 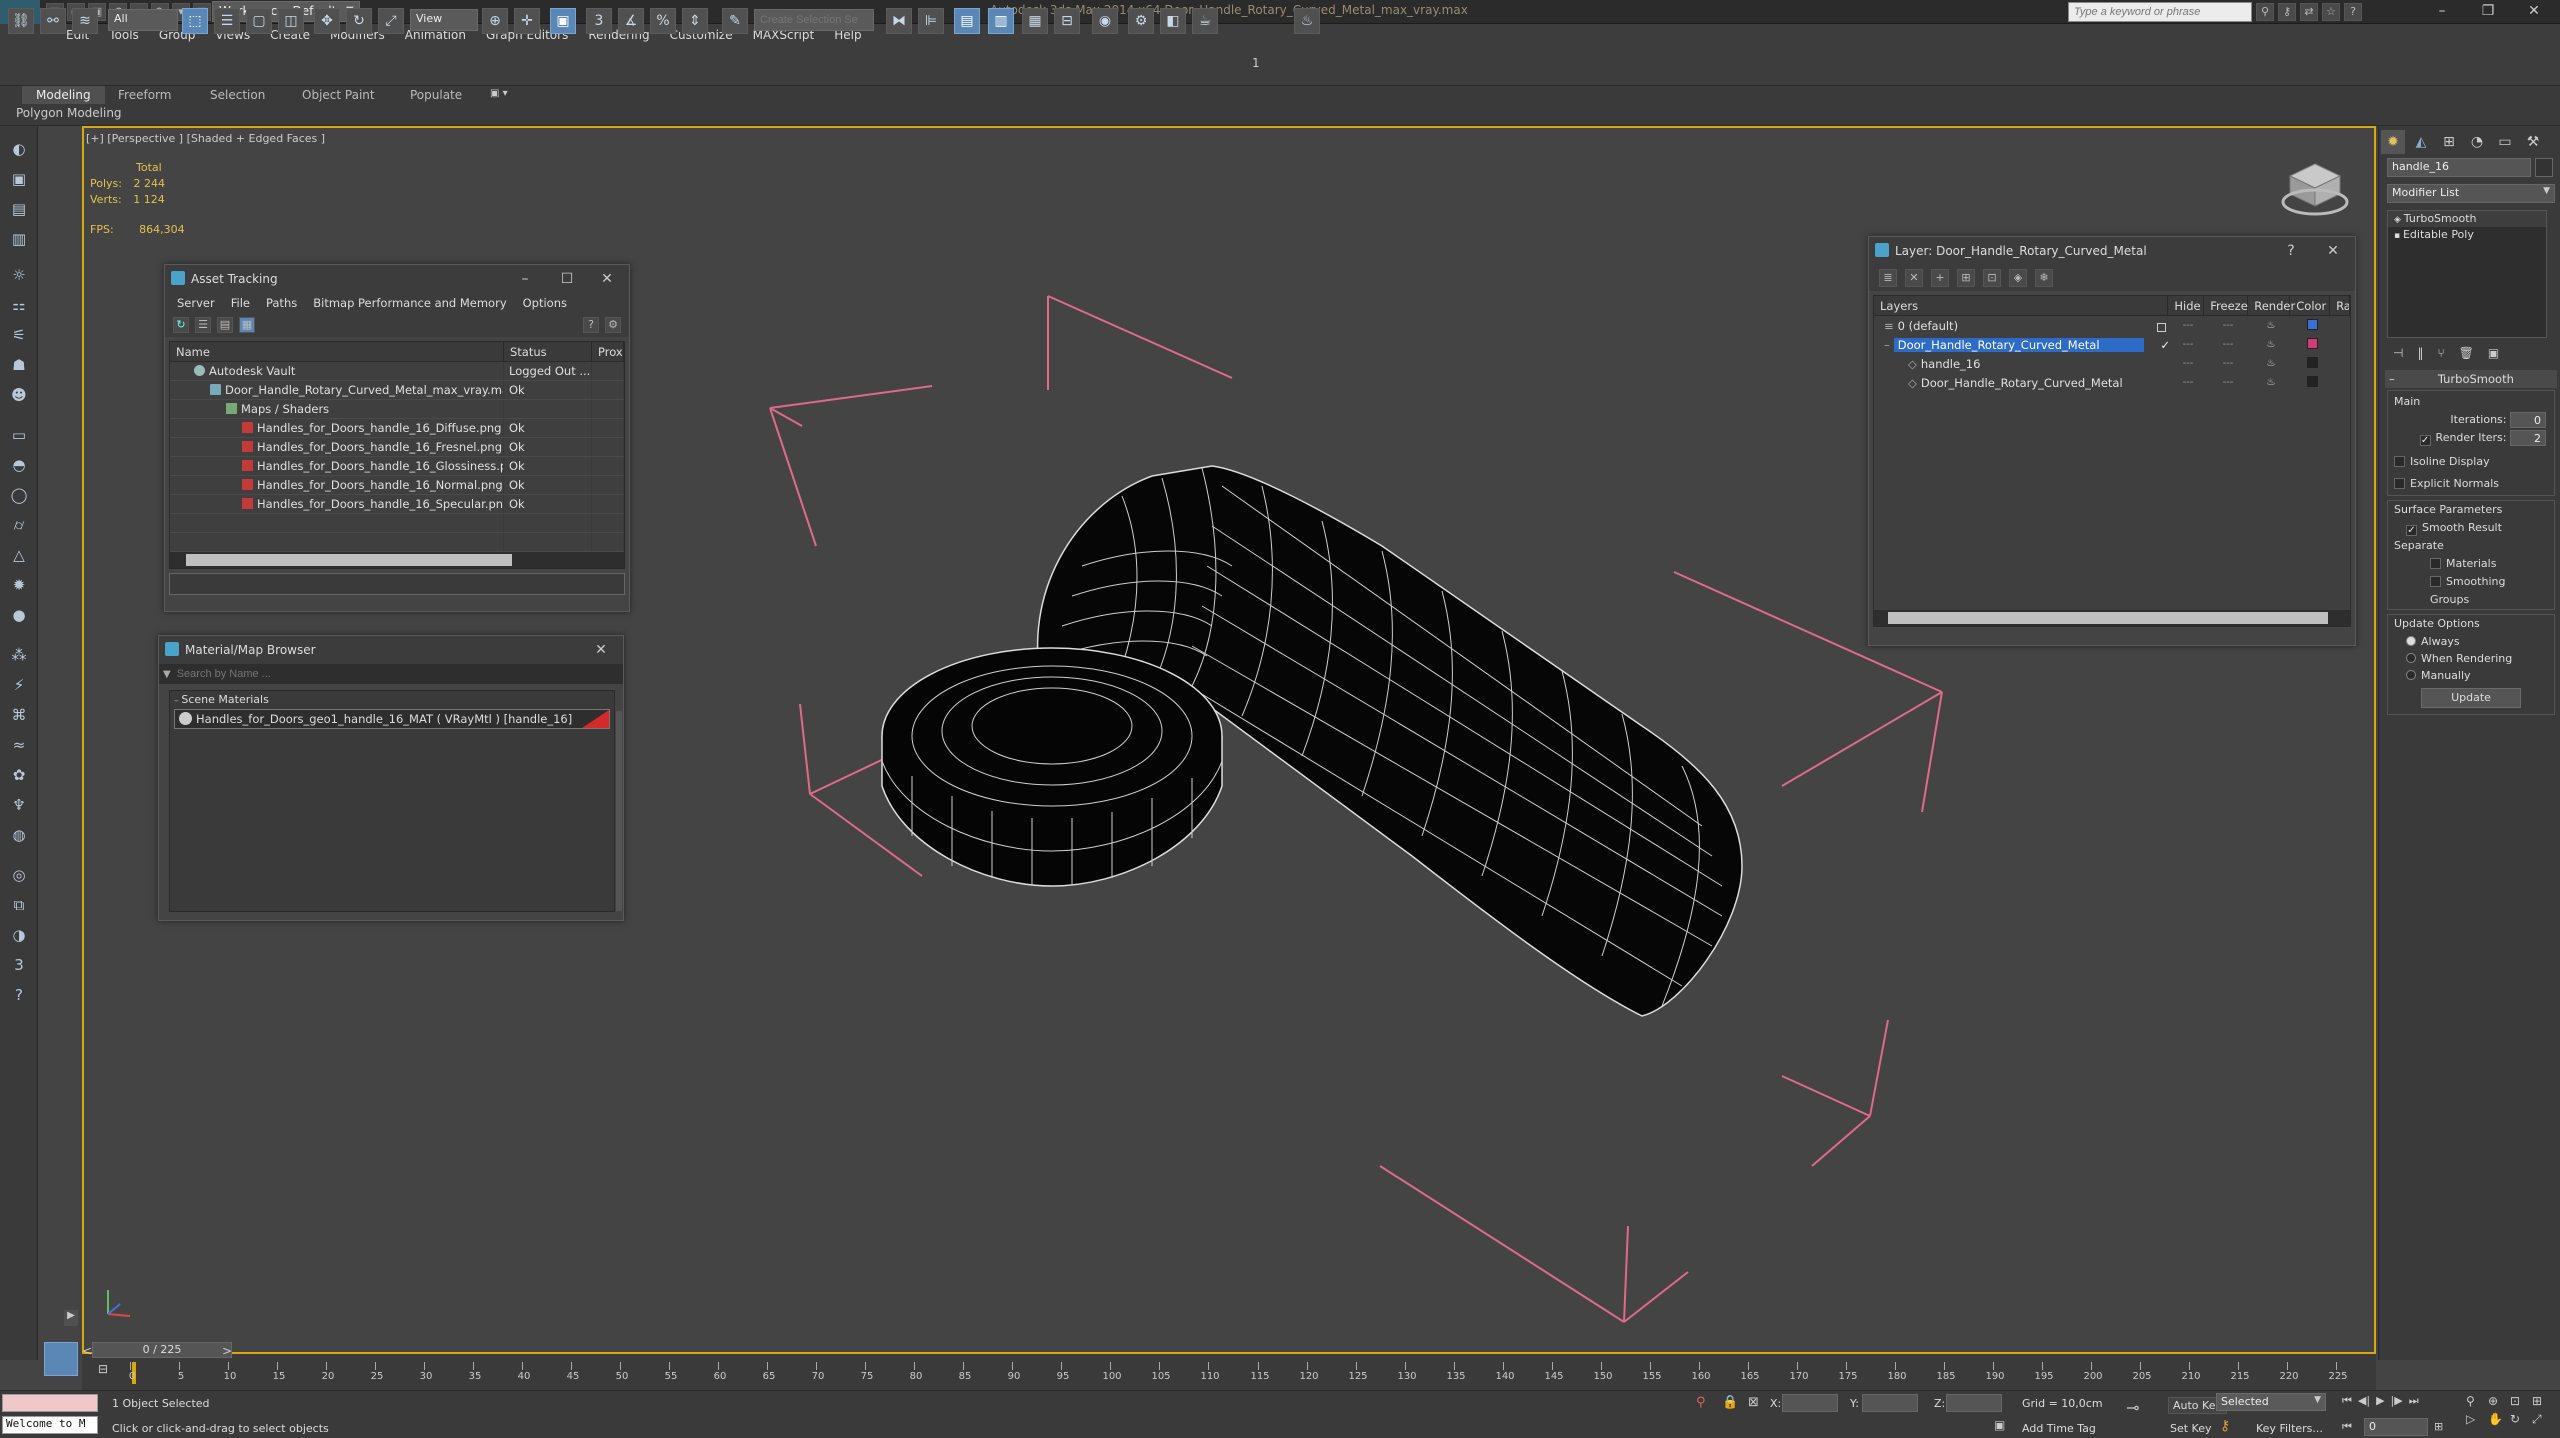 I want to click on create-tab-icon: ✹, so click(x=2393, y=142).